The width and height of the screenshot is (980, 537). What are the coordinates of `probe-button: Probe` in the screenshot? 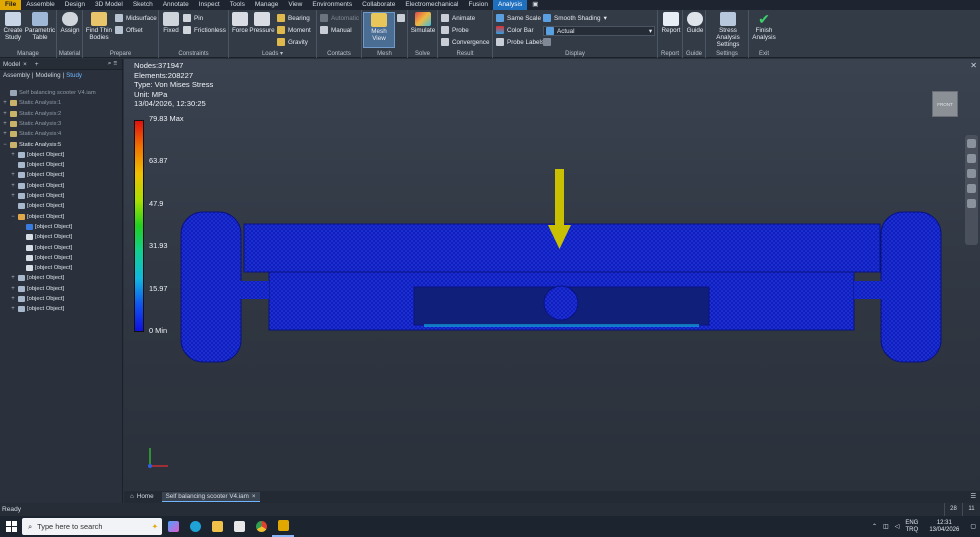 It's located at (455, 30).